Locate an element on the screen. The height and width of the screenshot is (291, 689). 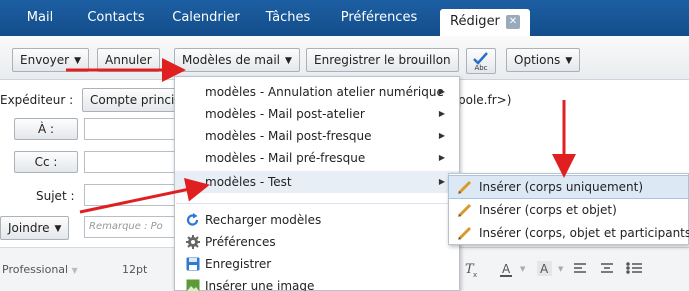
attach-button: Joindre ▼ is located at coordinates (35, 228).